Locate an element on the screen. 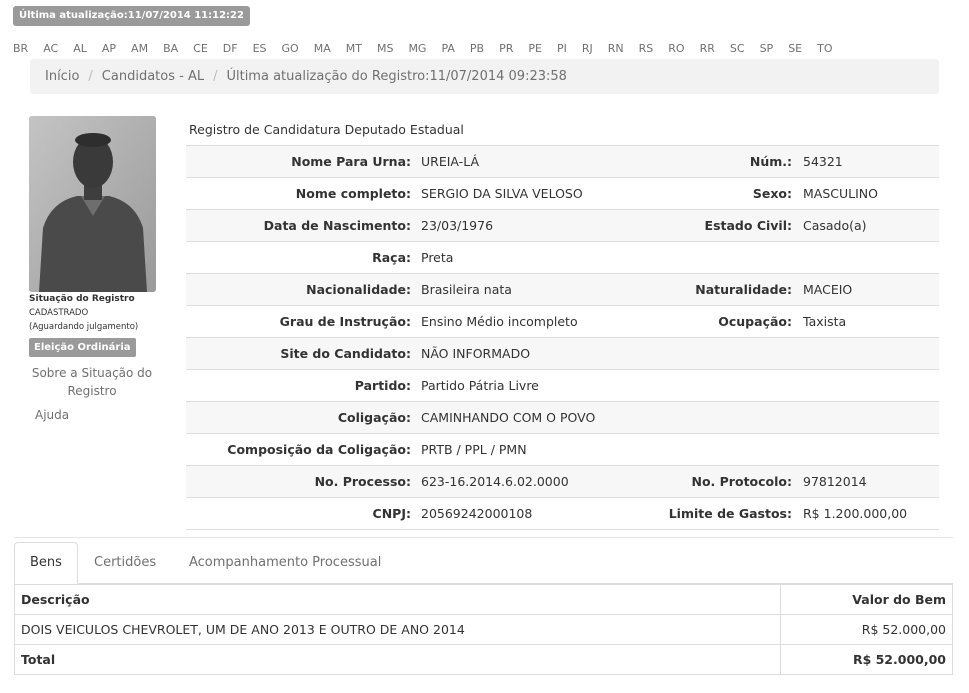 This screenshot has width=969, height=693. state-link-rs: RS is located at coordinates (646, 50).